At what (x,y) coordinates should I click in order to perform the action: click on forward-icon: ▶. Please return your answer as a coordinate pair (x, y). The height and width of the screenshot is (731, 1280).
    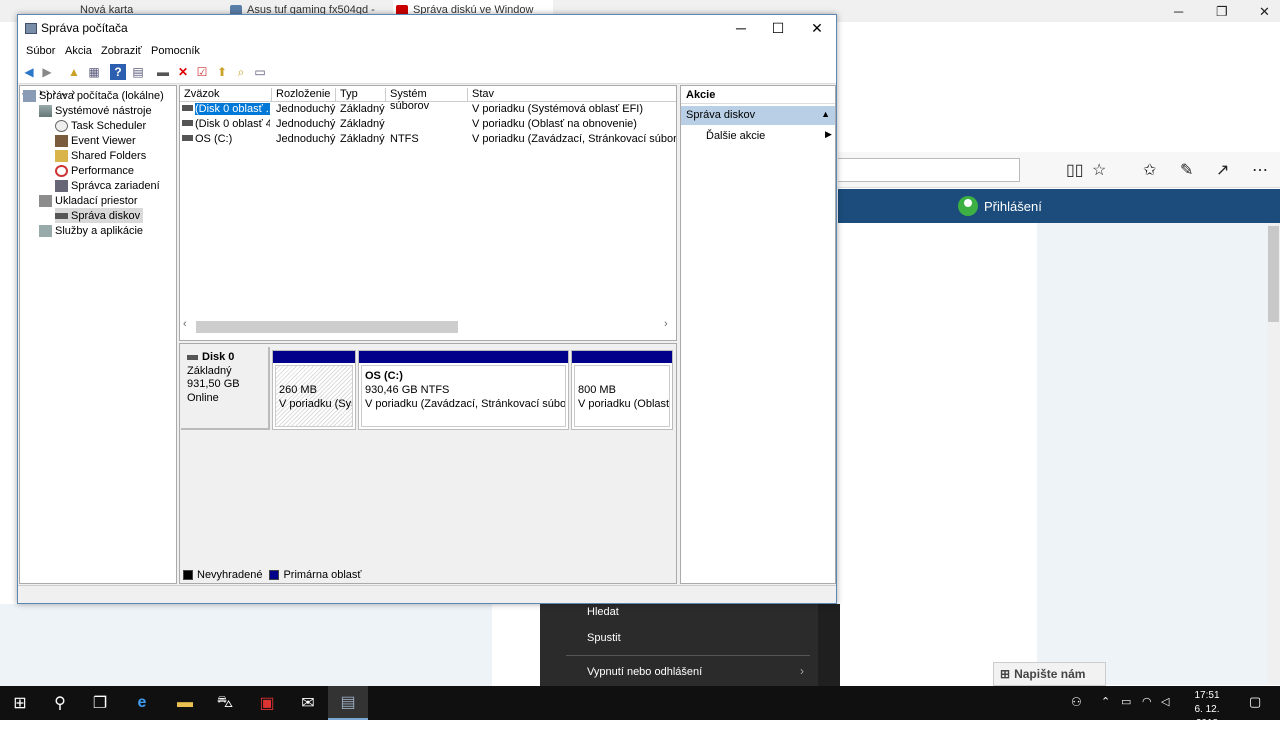
    Looking at the image, I should click on (47, 72).